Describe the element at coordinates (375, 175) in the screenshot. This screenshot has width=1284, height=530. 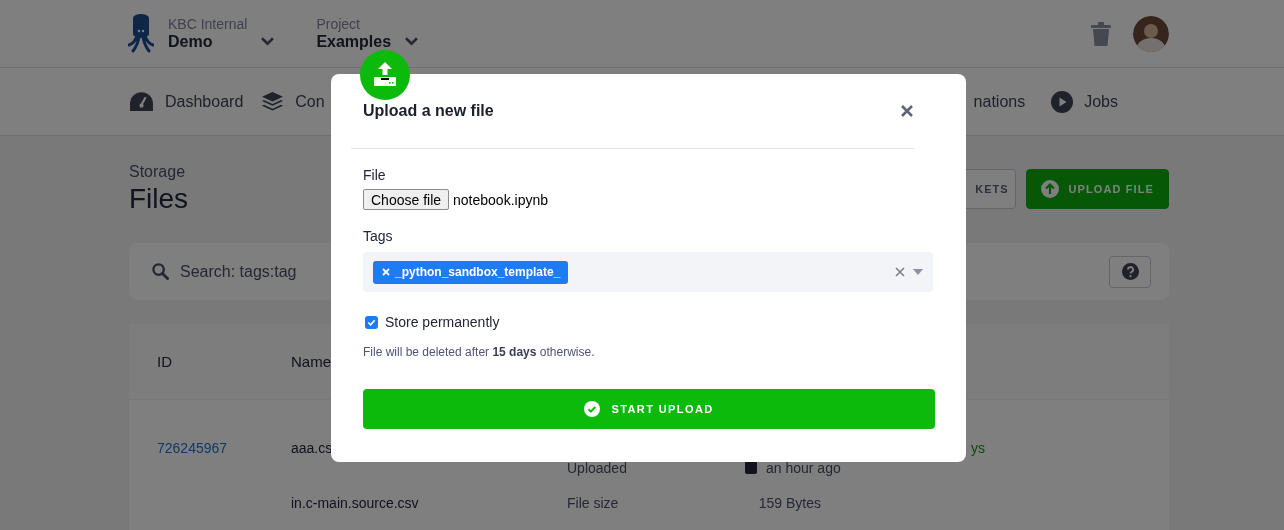
I see `field-label: File` at that location.